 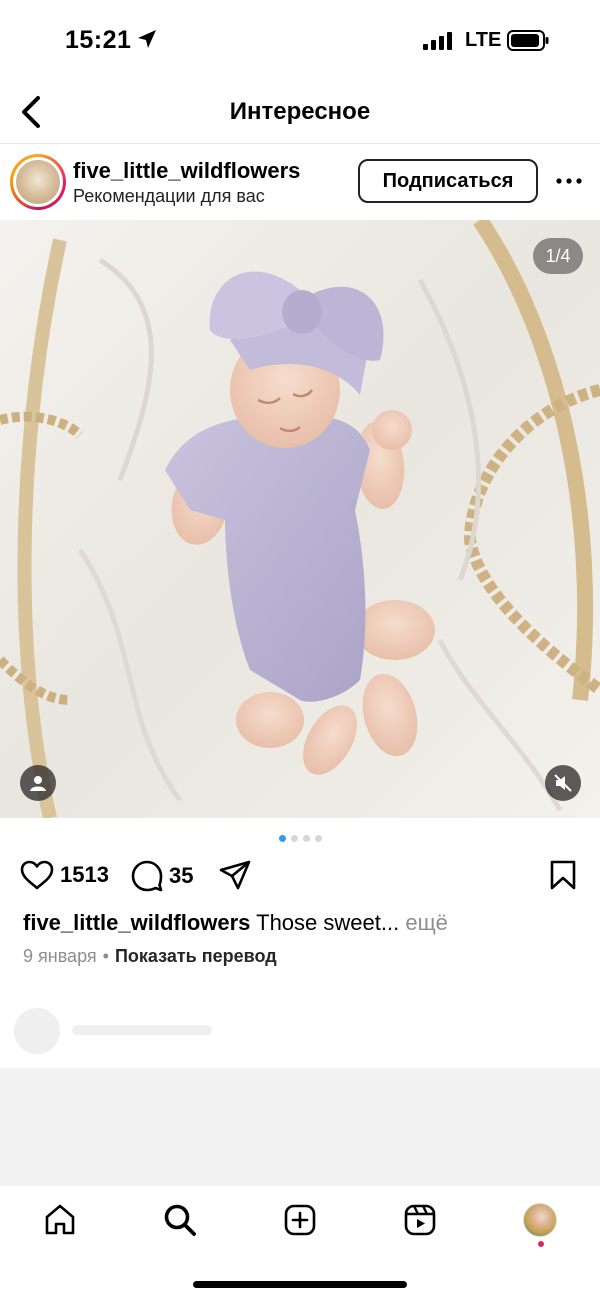 I want to click on follow-button: Подписаться, so click(x=448, y=181).